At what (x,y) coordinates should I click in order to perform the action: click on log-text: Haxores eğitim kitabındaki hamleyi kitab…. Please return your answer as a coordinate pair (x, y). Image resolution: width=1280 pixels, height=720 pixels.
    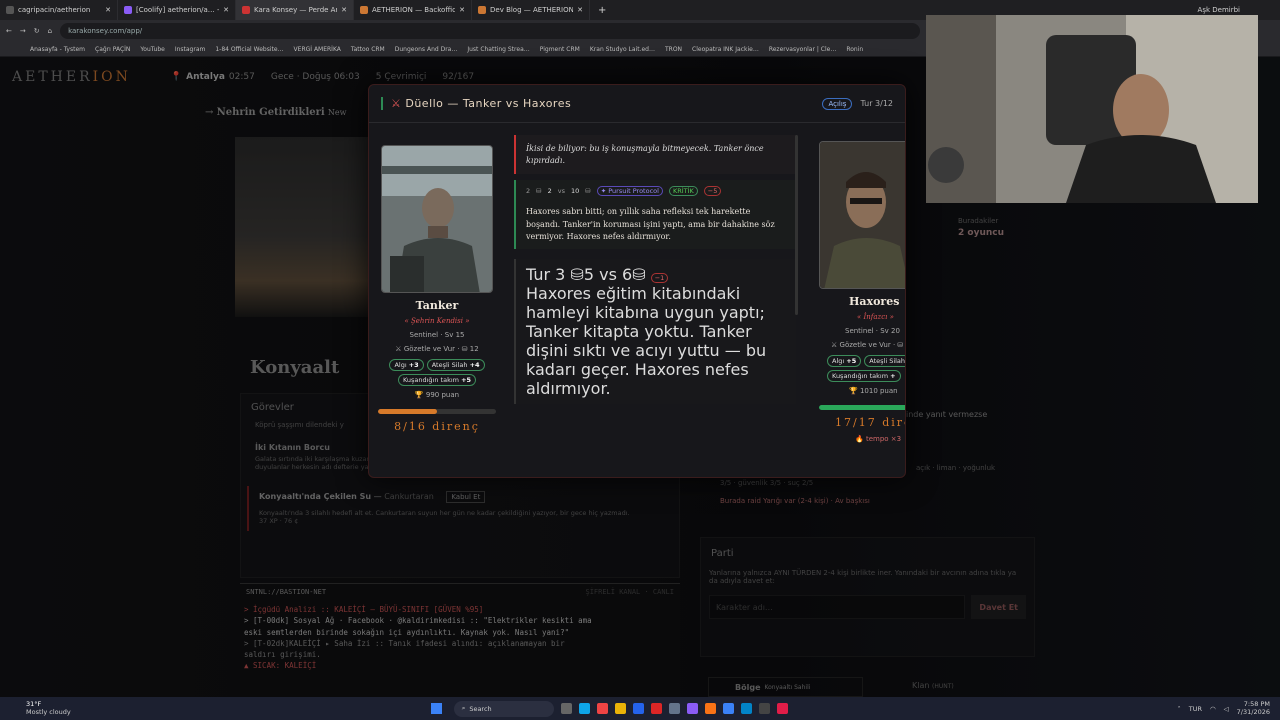
    Looking at the image, I should click on (646, 341).